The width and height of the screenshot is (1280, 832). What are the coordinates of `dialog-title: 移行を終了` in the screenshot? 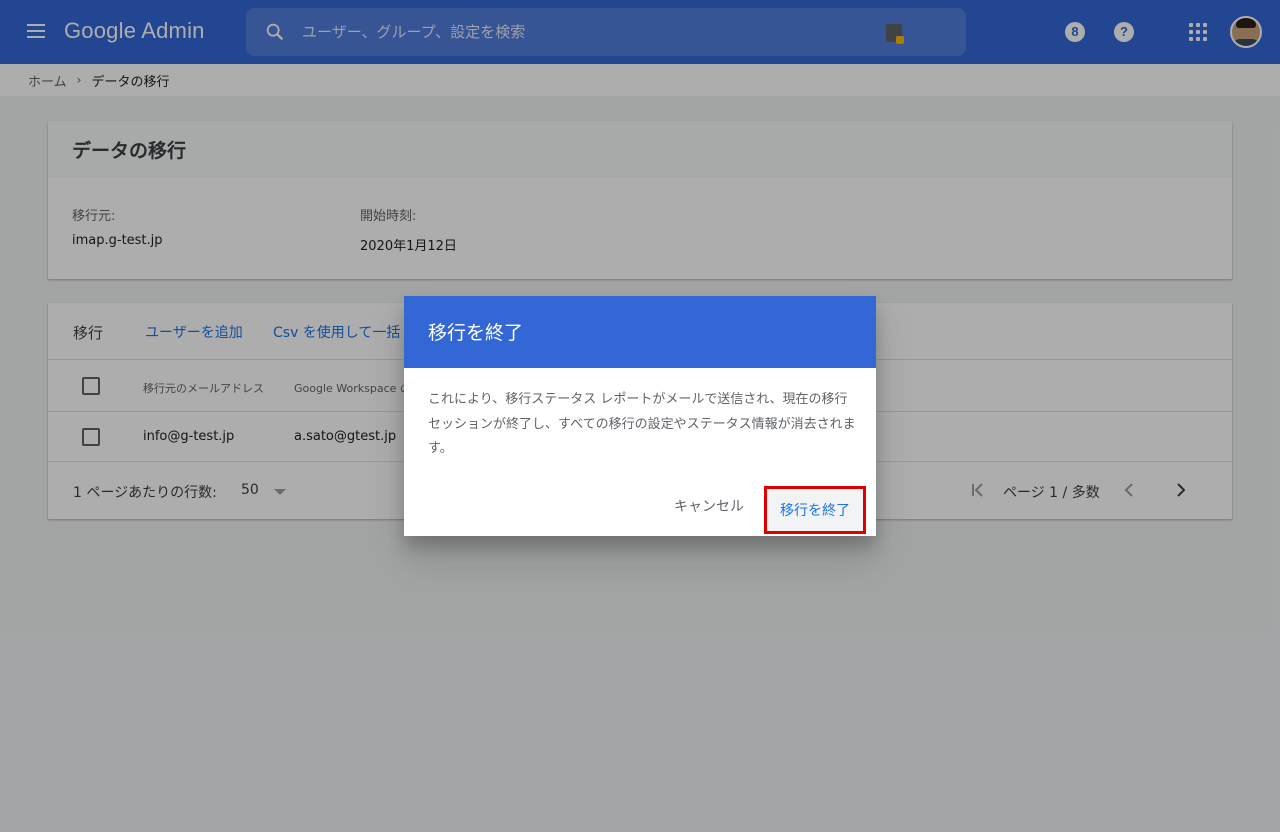 It's located at (476, 333).